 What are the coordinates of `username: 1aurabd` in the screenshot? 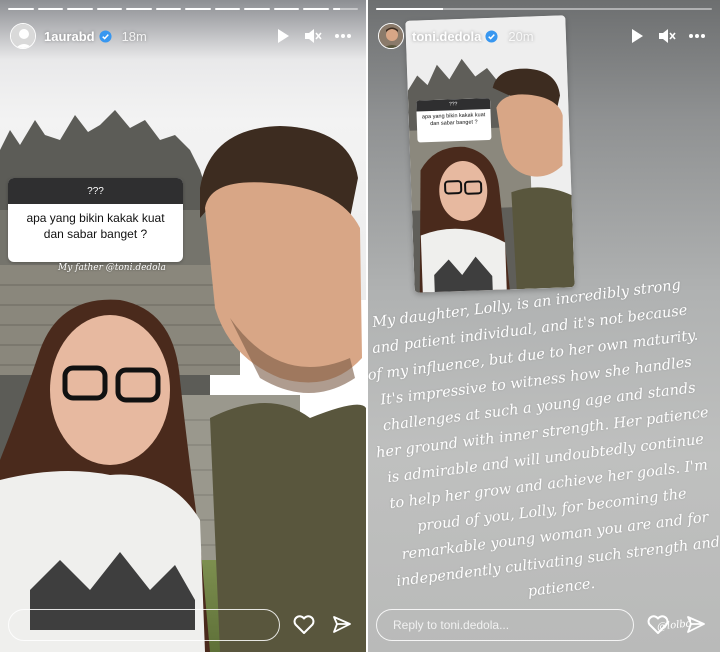 It's located at (69, 36).